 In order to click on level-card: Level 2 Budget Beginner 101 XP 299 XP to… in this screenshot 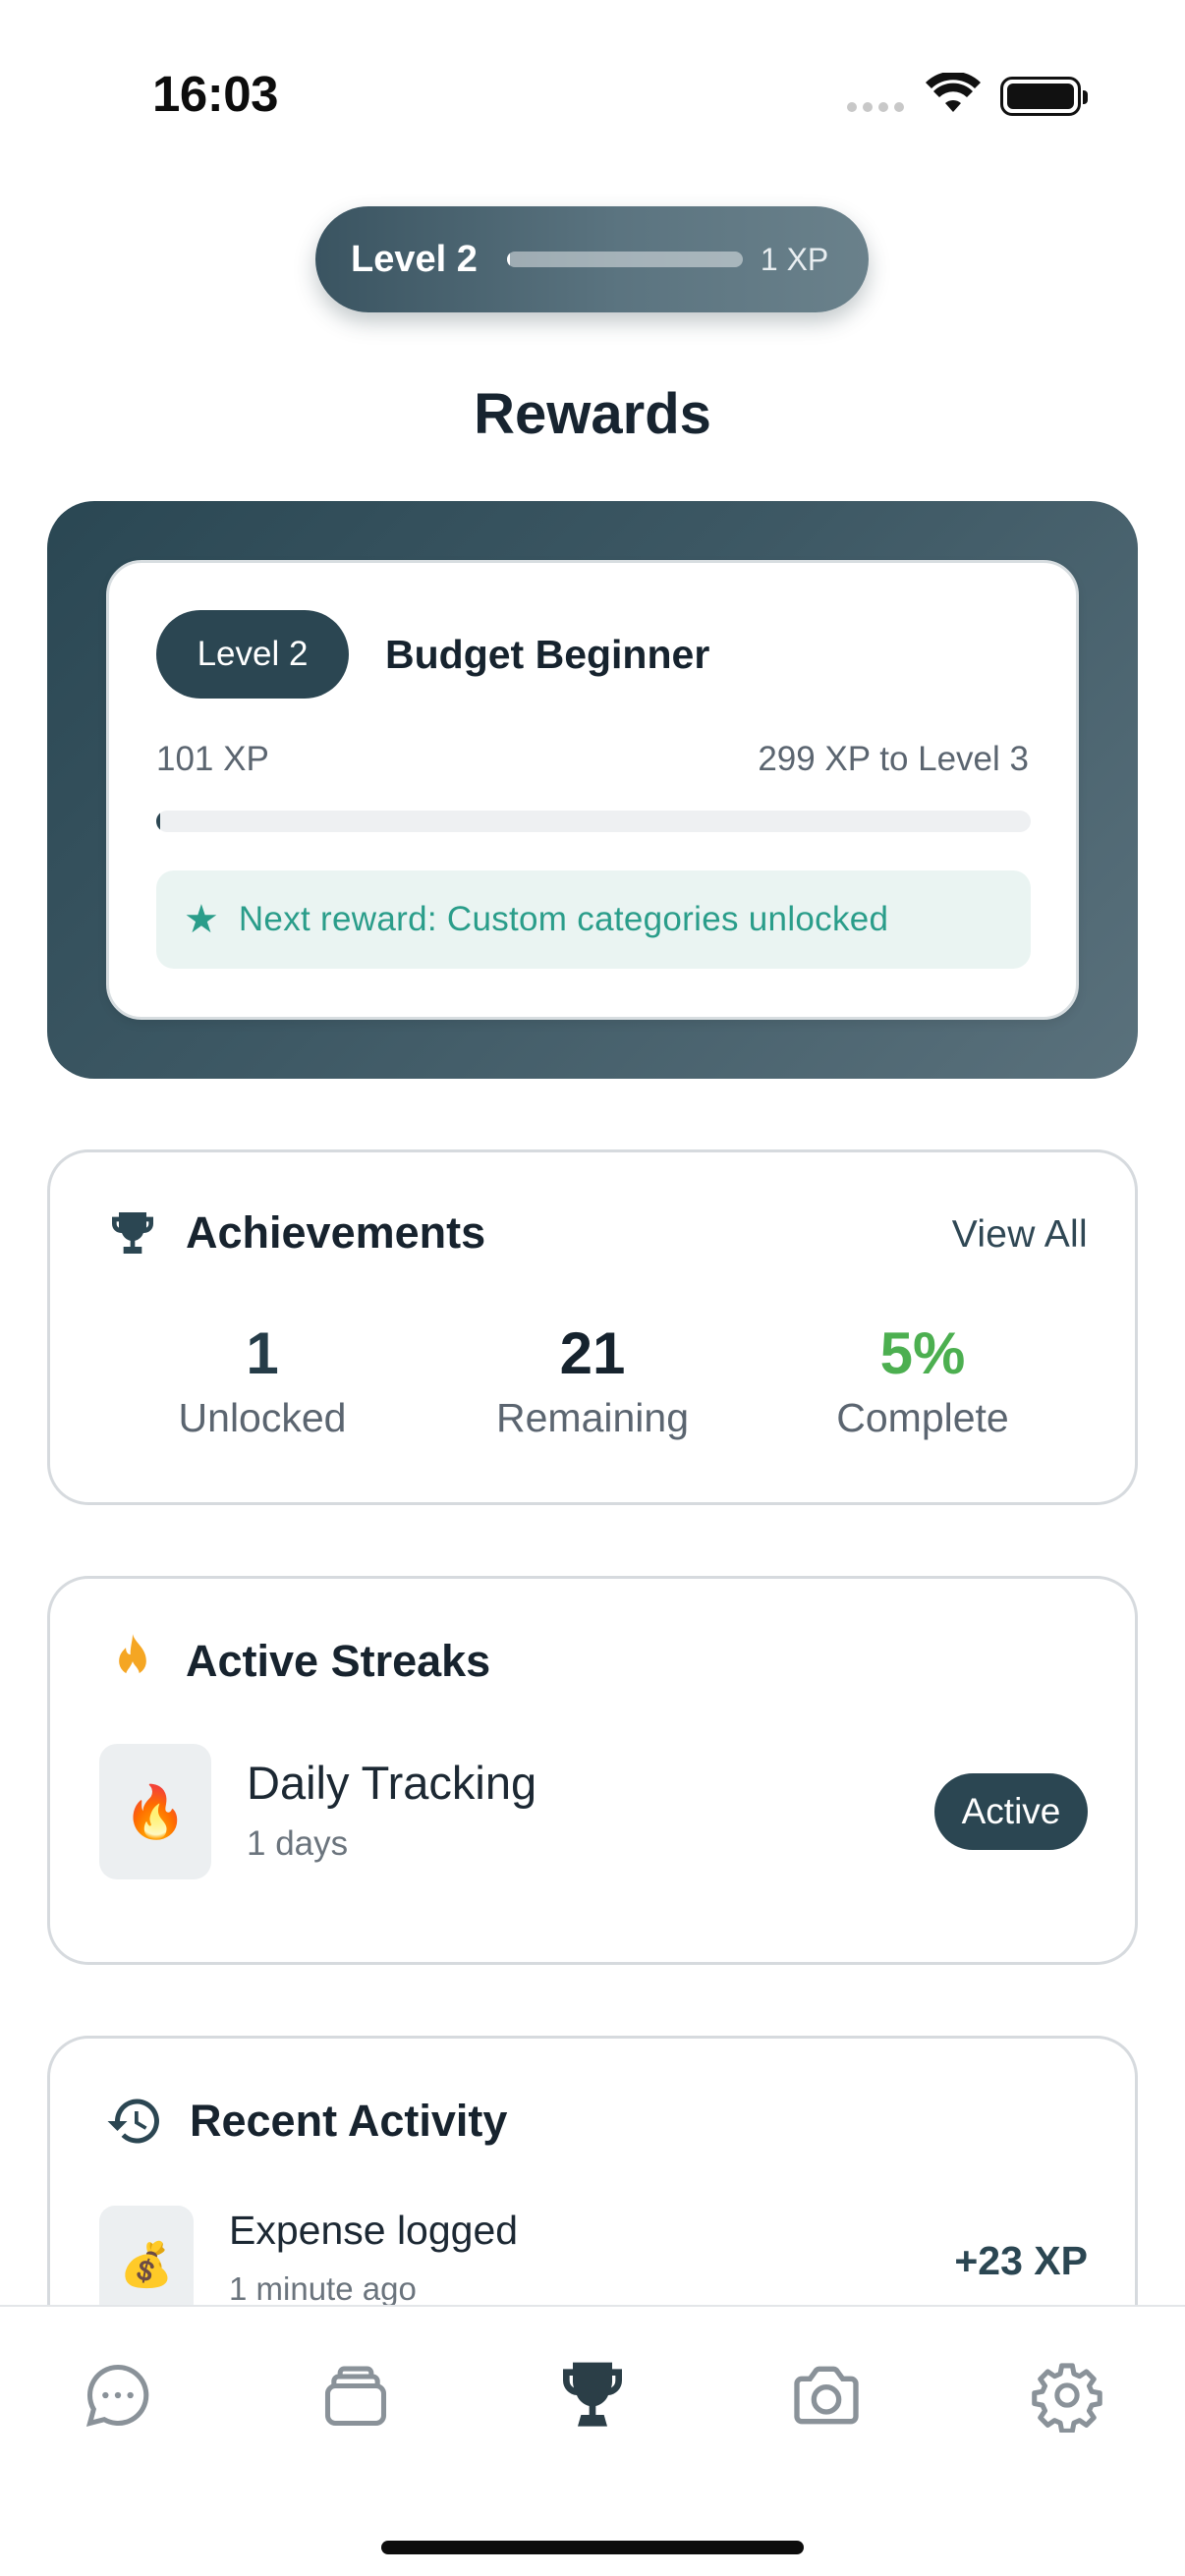, I will do `click(592, 790)`.